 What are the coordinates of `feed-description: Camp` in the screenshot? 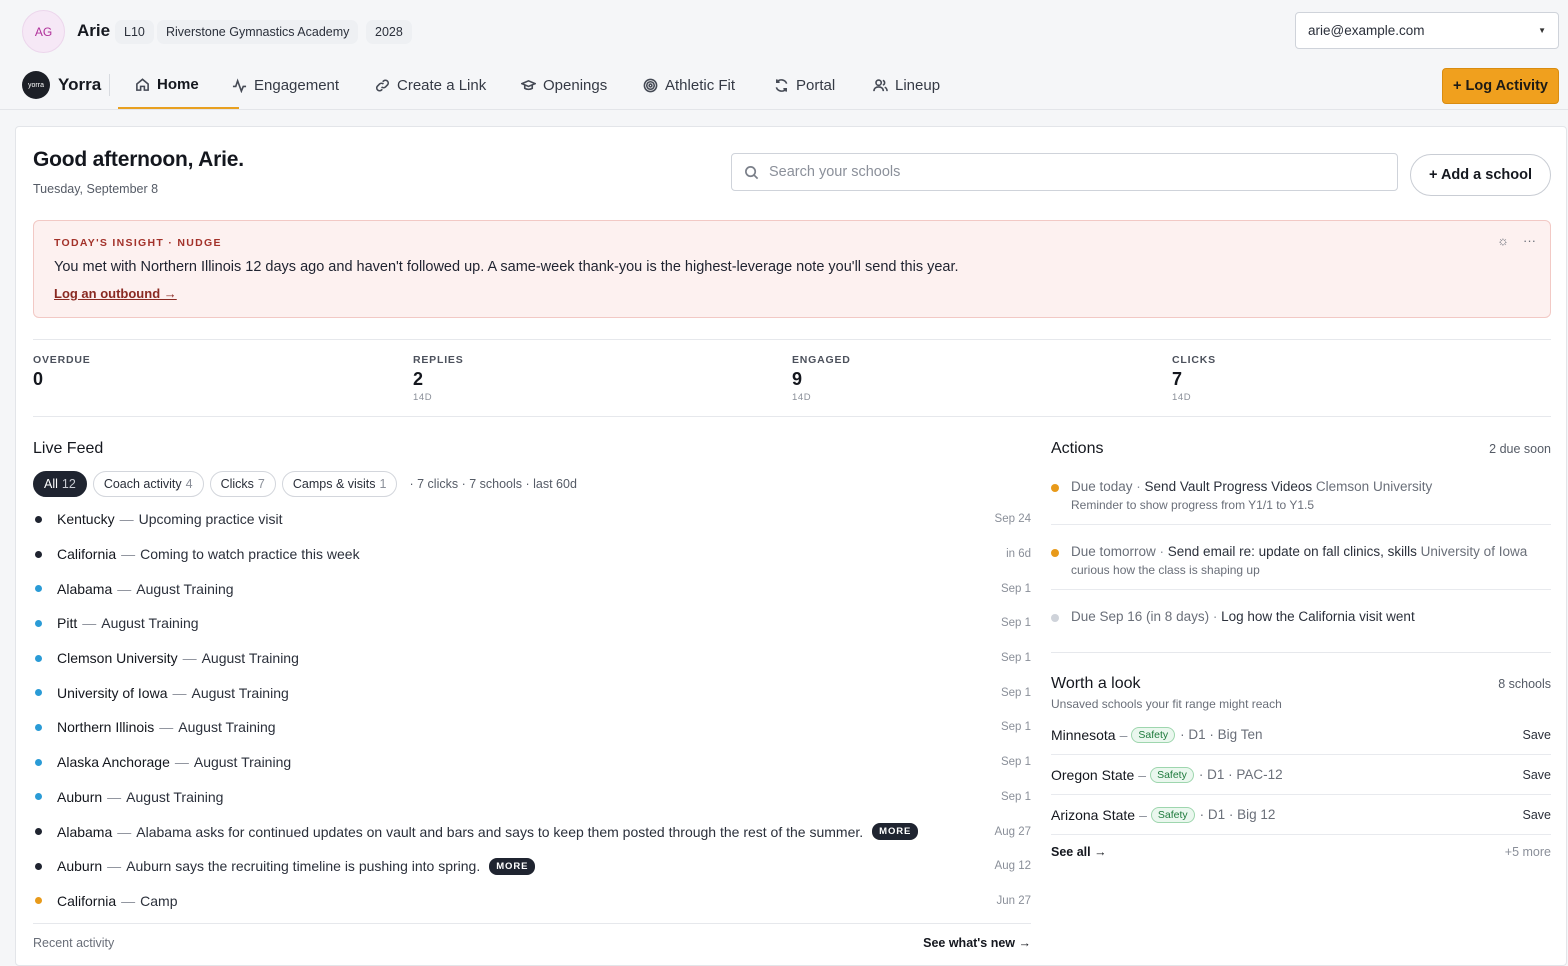 It's located at (159, 900).